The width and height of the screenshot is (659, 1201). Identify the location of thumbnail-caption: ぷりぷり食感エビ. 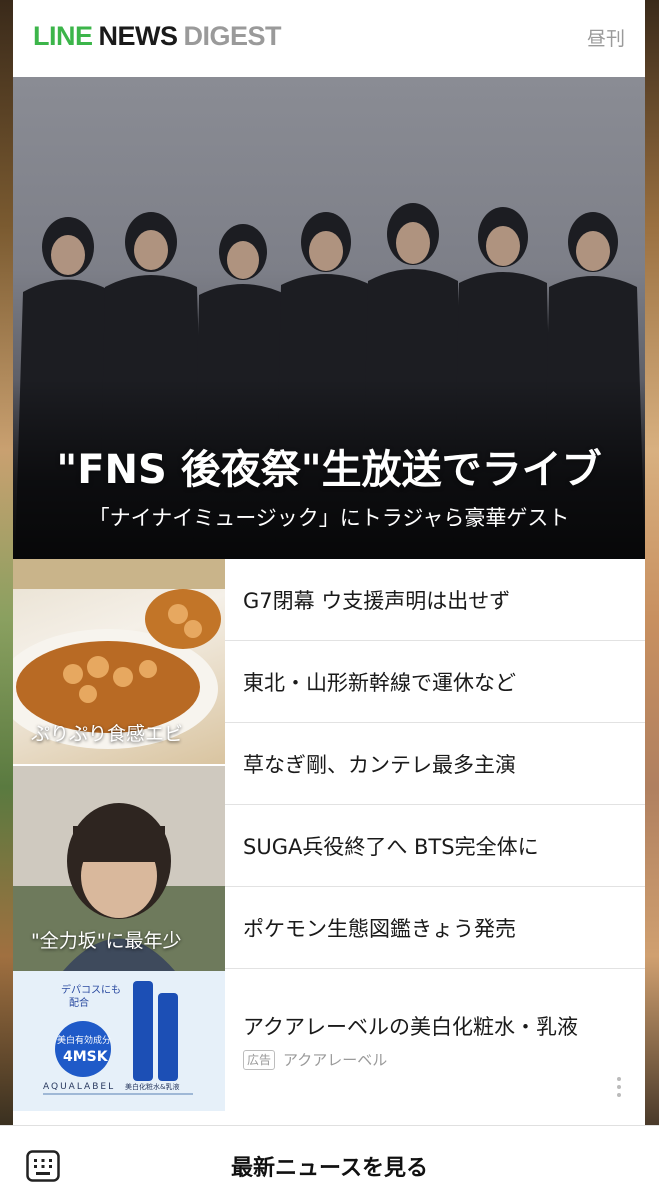
(107, 734).